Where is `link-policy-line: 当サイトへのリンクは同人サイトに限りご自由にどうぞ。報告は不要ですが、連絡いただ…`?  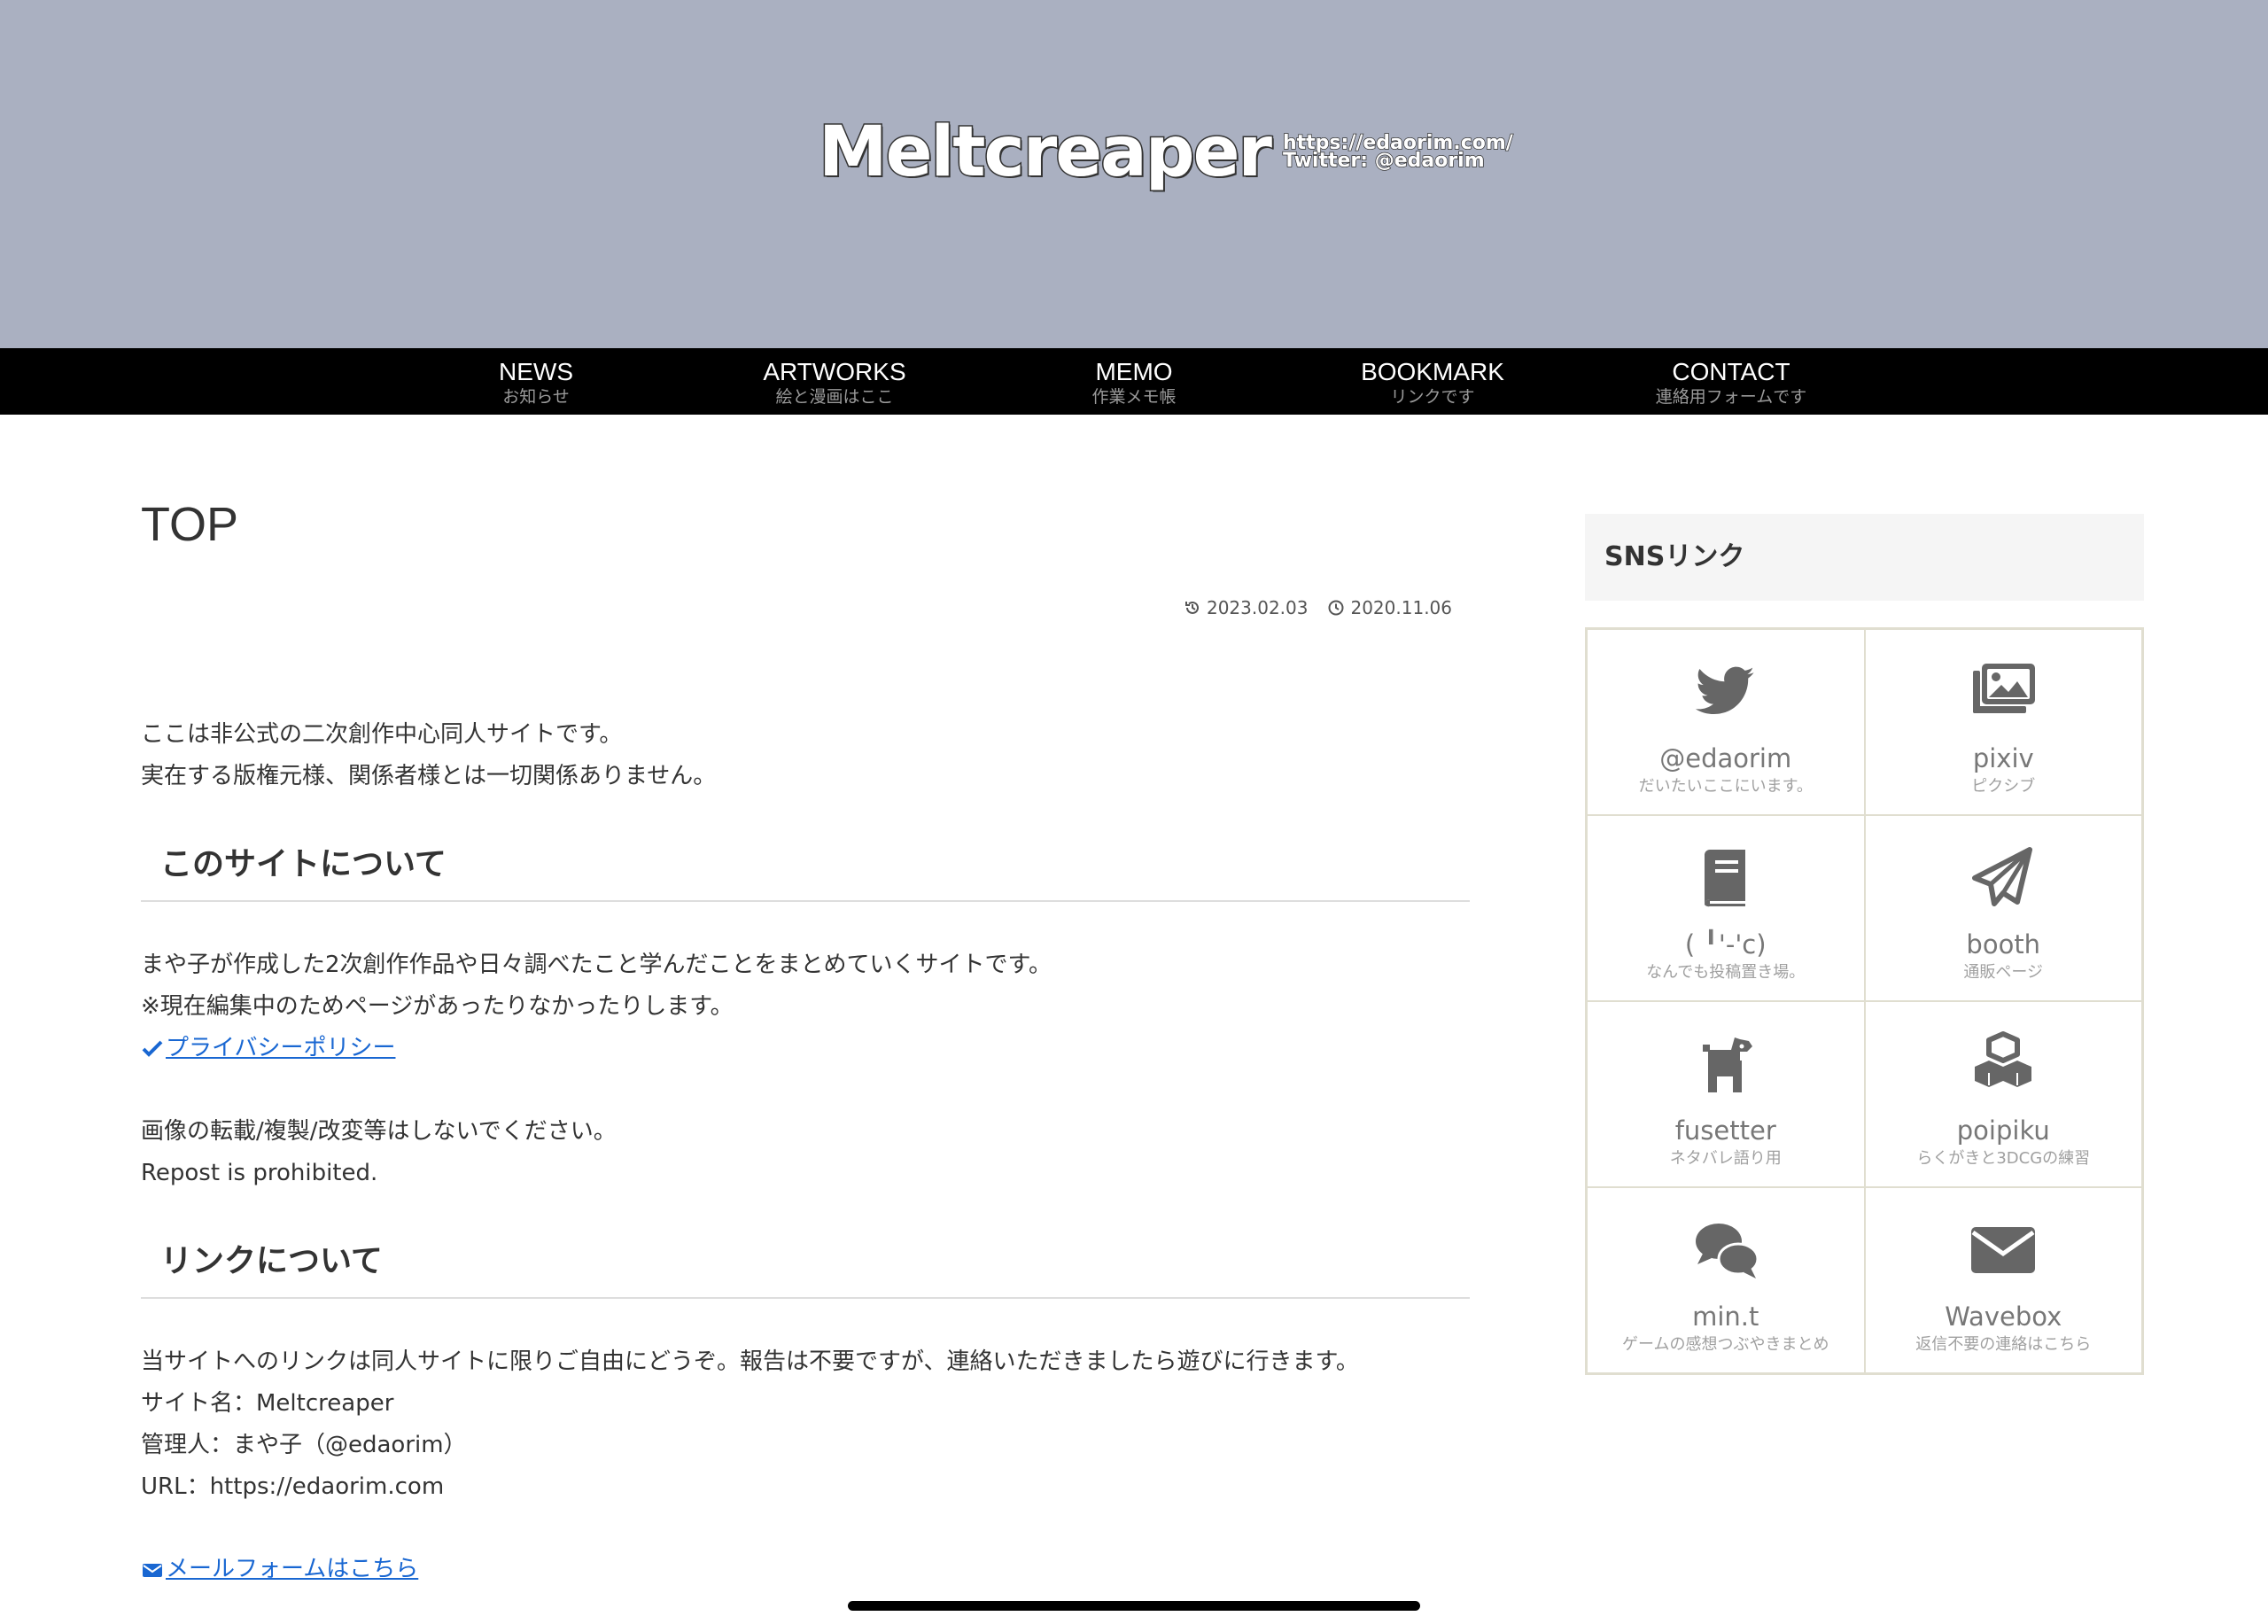
link-policy-line: 当サイトへのリンクは同人サイトに限りご自由にどうぞ。報告は不要ですが、連絡いただ… is located at coordinates (750, 1362).